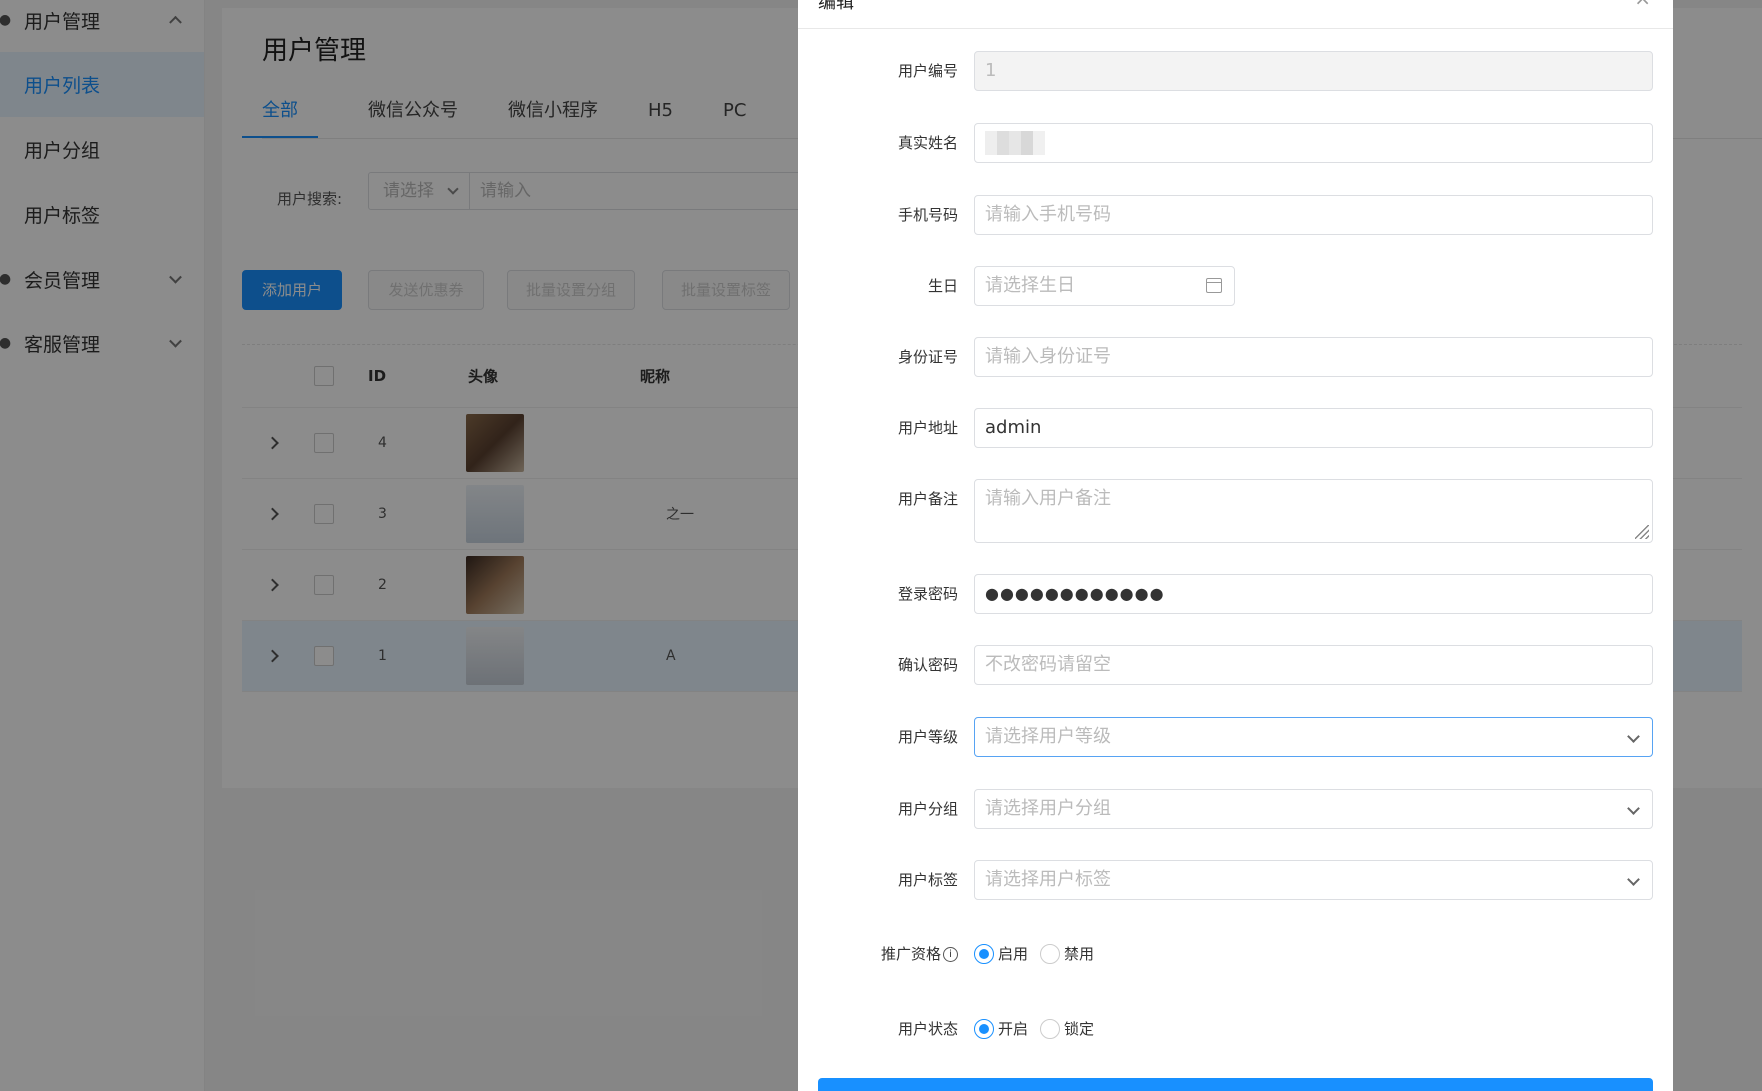  What do you see at coordinates (942, 286) in the screenshot?
I see `field-label: 生日` at bounding box center [942, 286].